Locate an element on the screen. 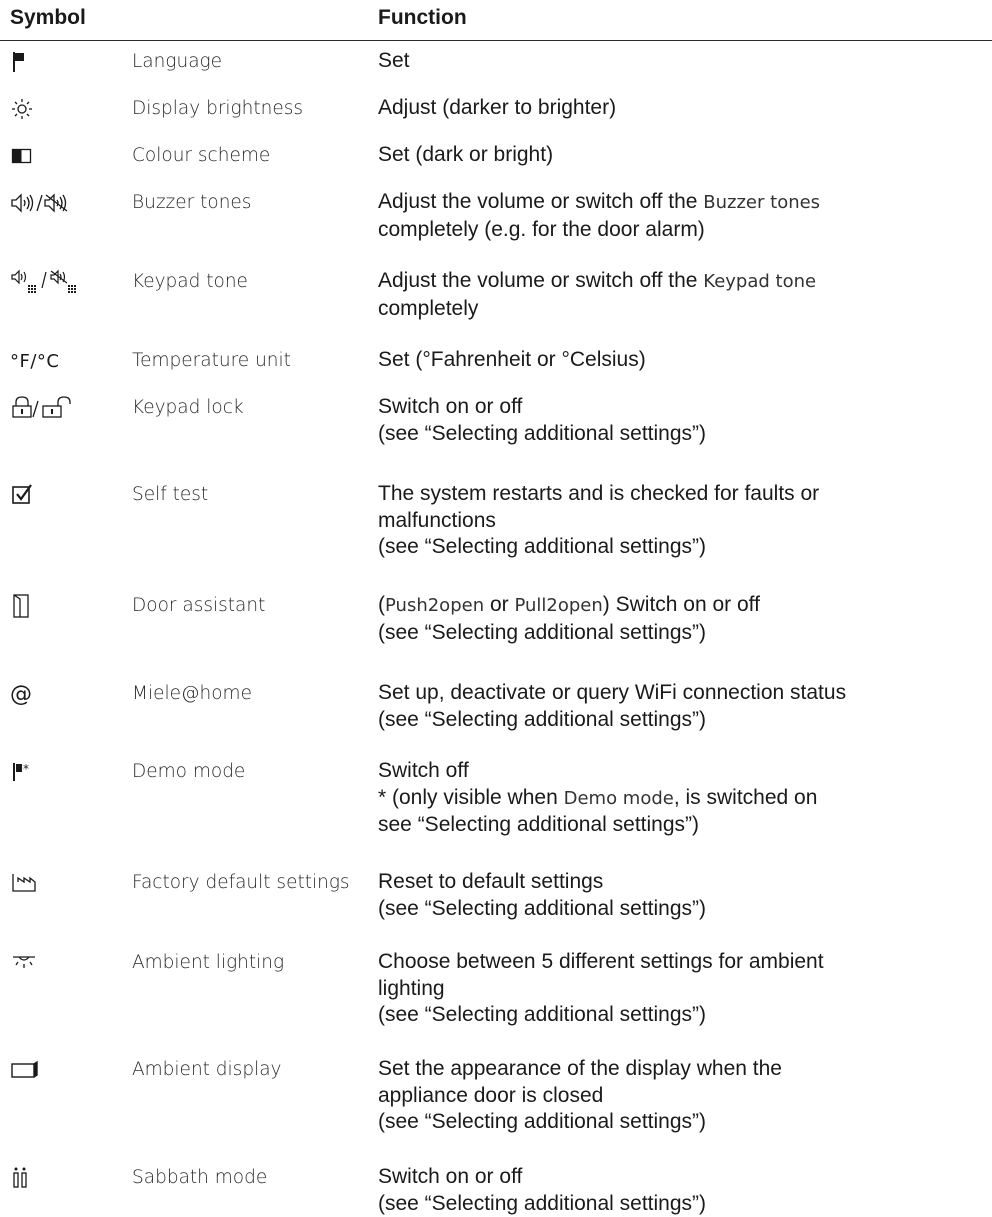 The width and height of the screenshot is (992, 1217). ambient-lighting-icon is located at coordinates (65, 963).